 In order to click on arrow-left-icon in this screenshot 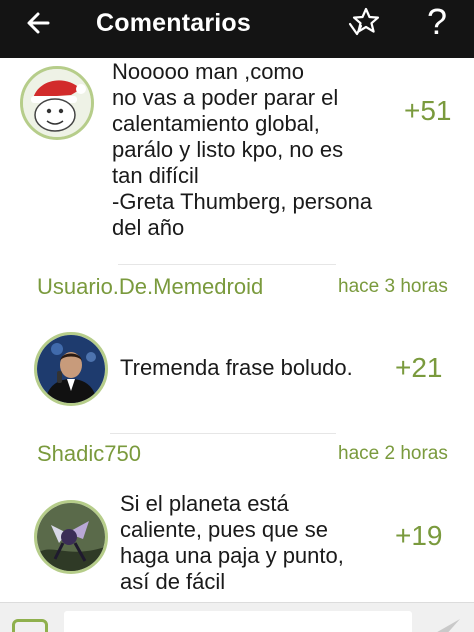, I will do `click(38, 23)`.